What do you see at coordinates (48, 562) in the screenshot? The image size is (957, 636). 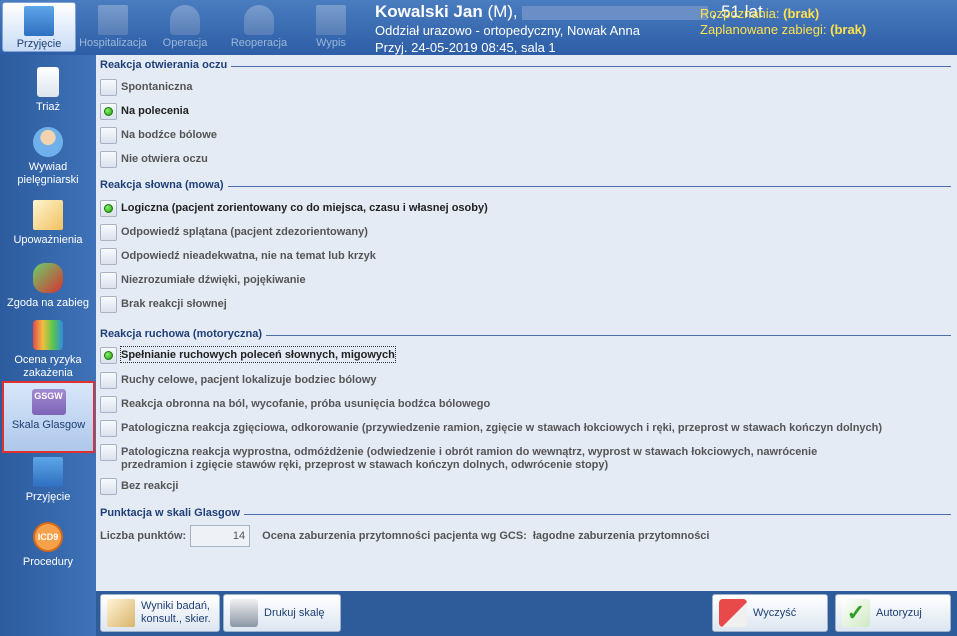 I see `sidebar-item-label: Procedury` at bounding box center [48, 562].